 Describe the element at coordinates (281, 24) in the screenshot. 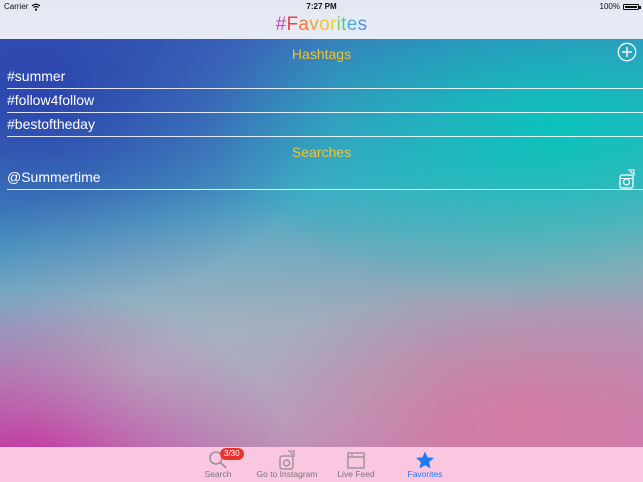

I see `title-letter: #` at that location.